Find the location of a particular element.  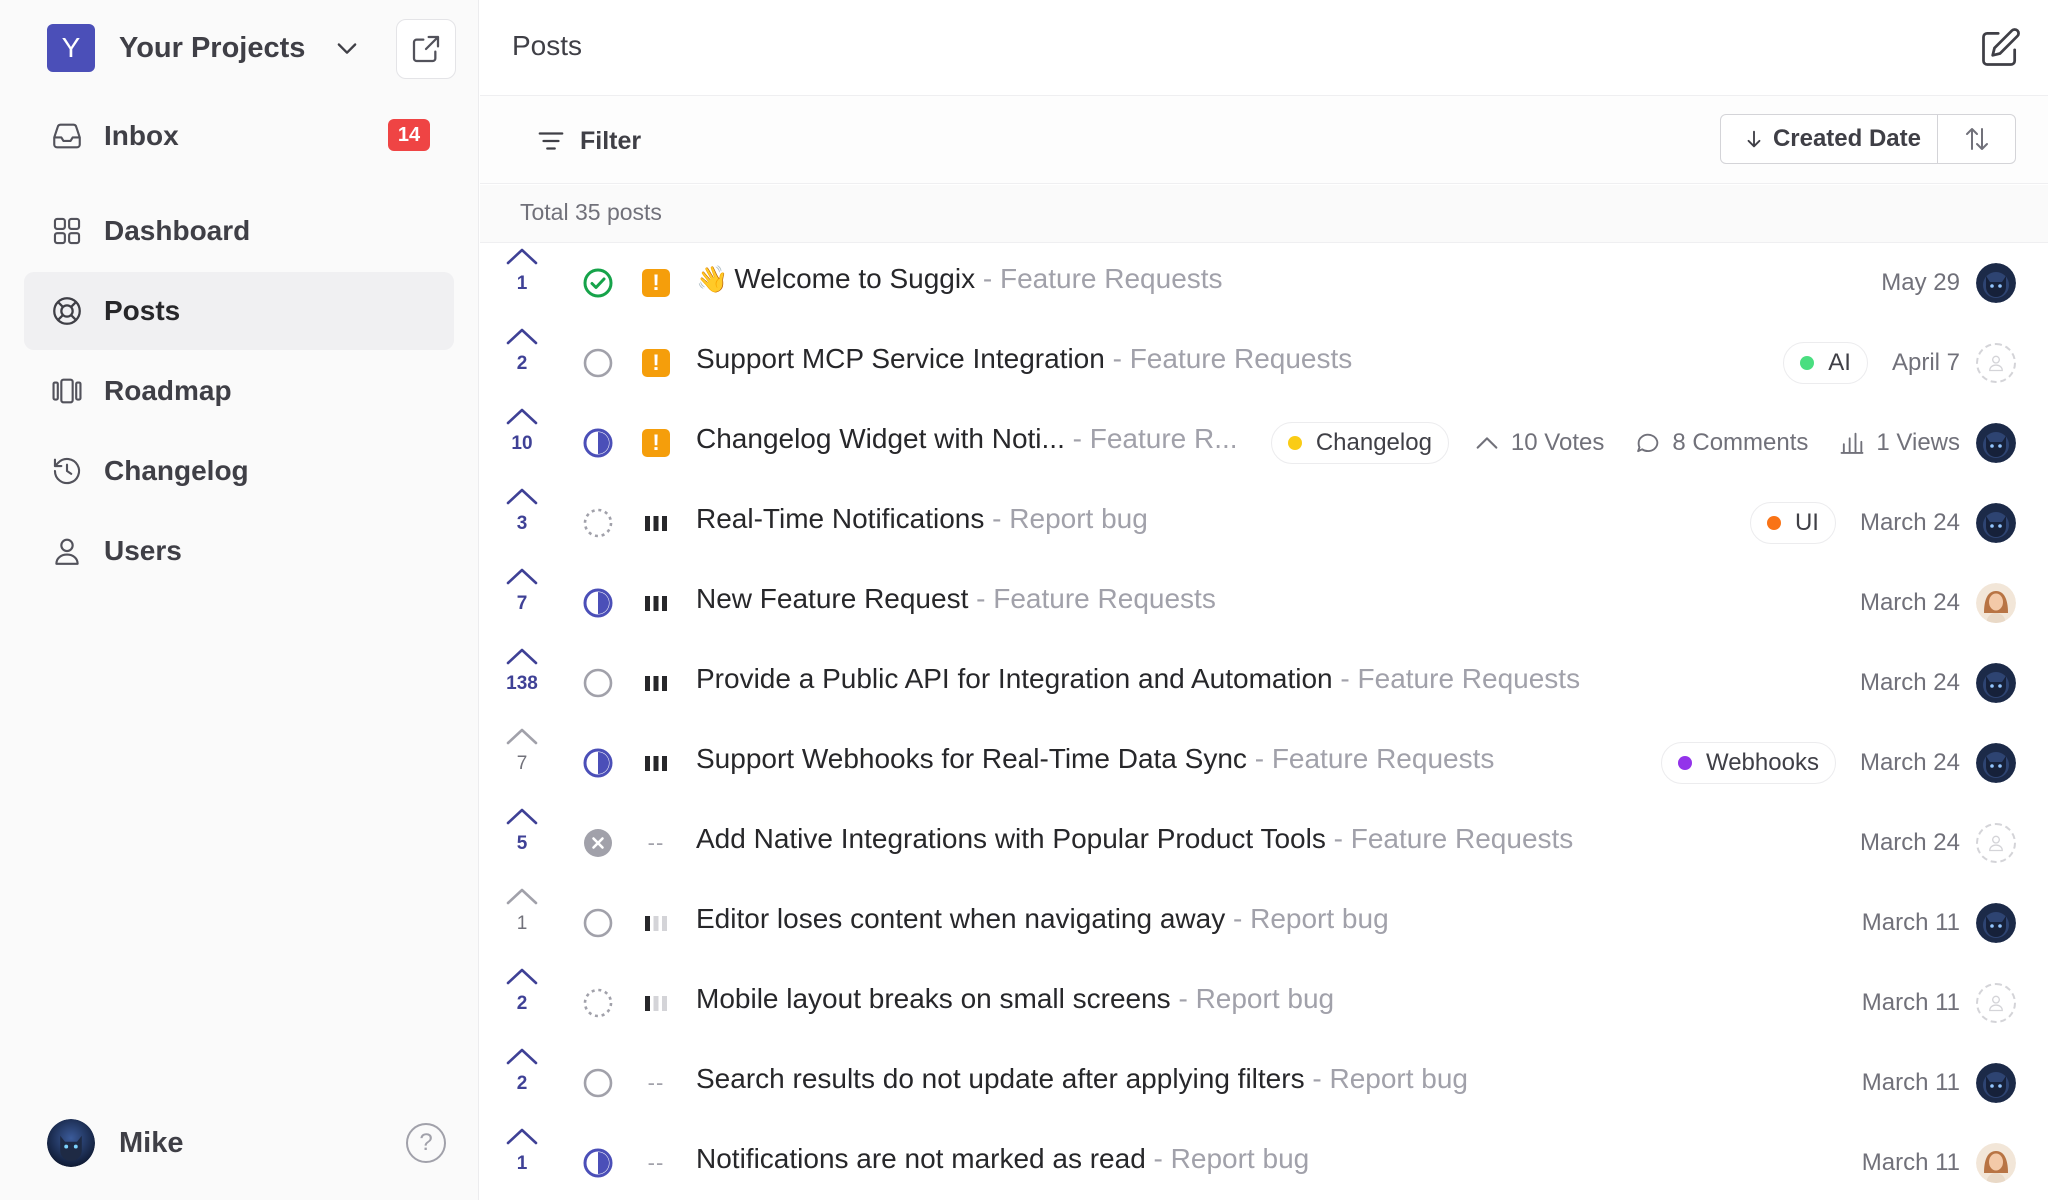

upvote-button: 138 is located at coordinates (522, 677).